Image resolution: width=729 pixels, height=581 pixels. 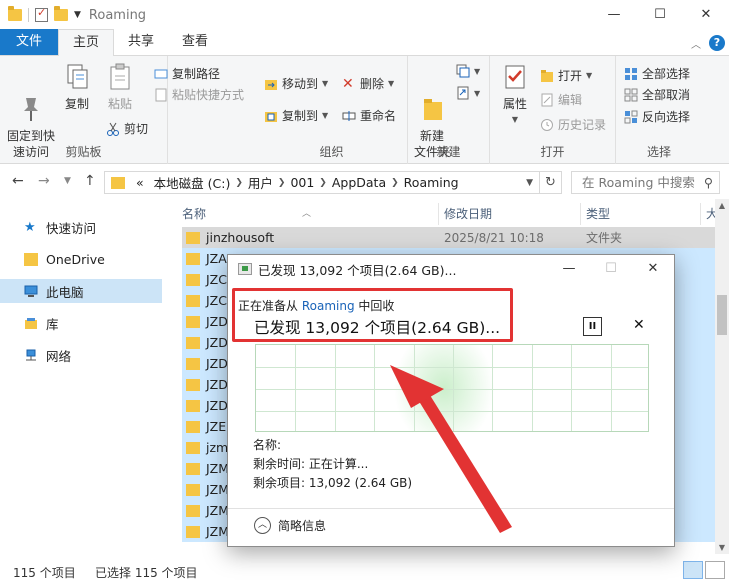 I want to click on properties-button: 属性 ▼, so click(x=515, y=95).